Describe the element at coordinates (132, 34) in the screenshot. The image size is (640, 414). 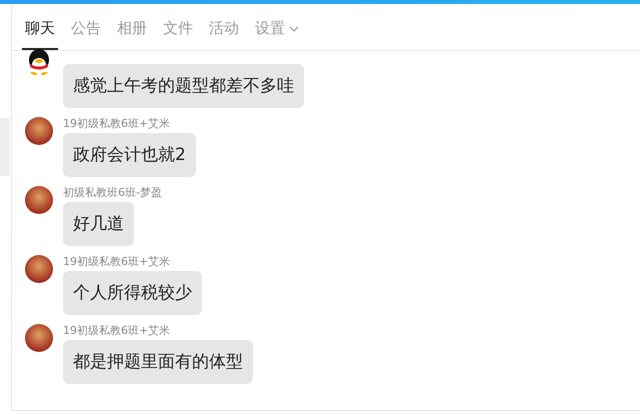
I see `tab: 相册` at that location.